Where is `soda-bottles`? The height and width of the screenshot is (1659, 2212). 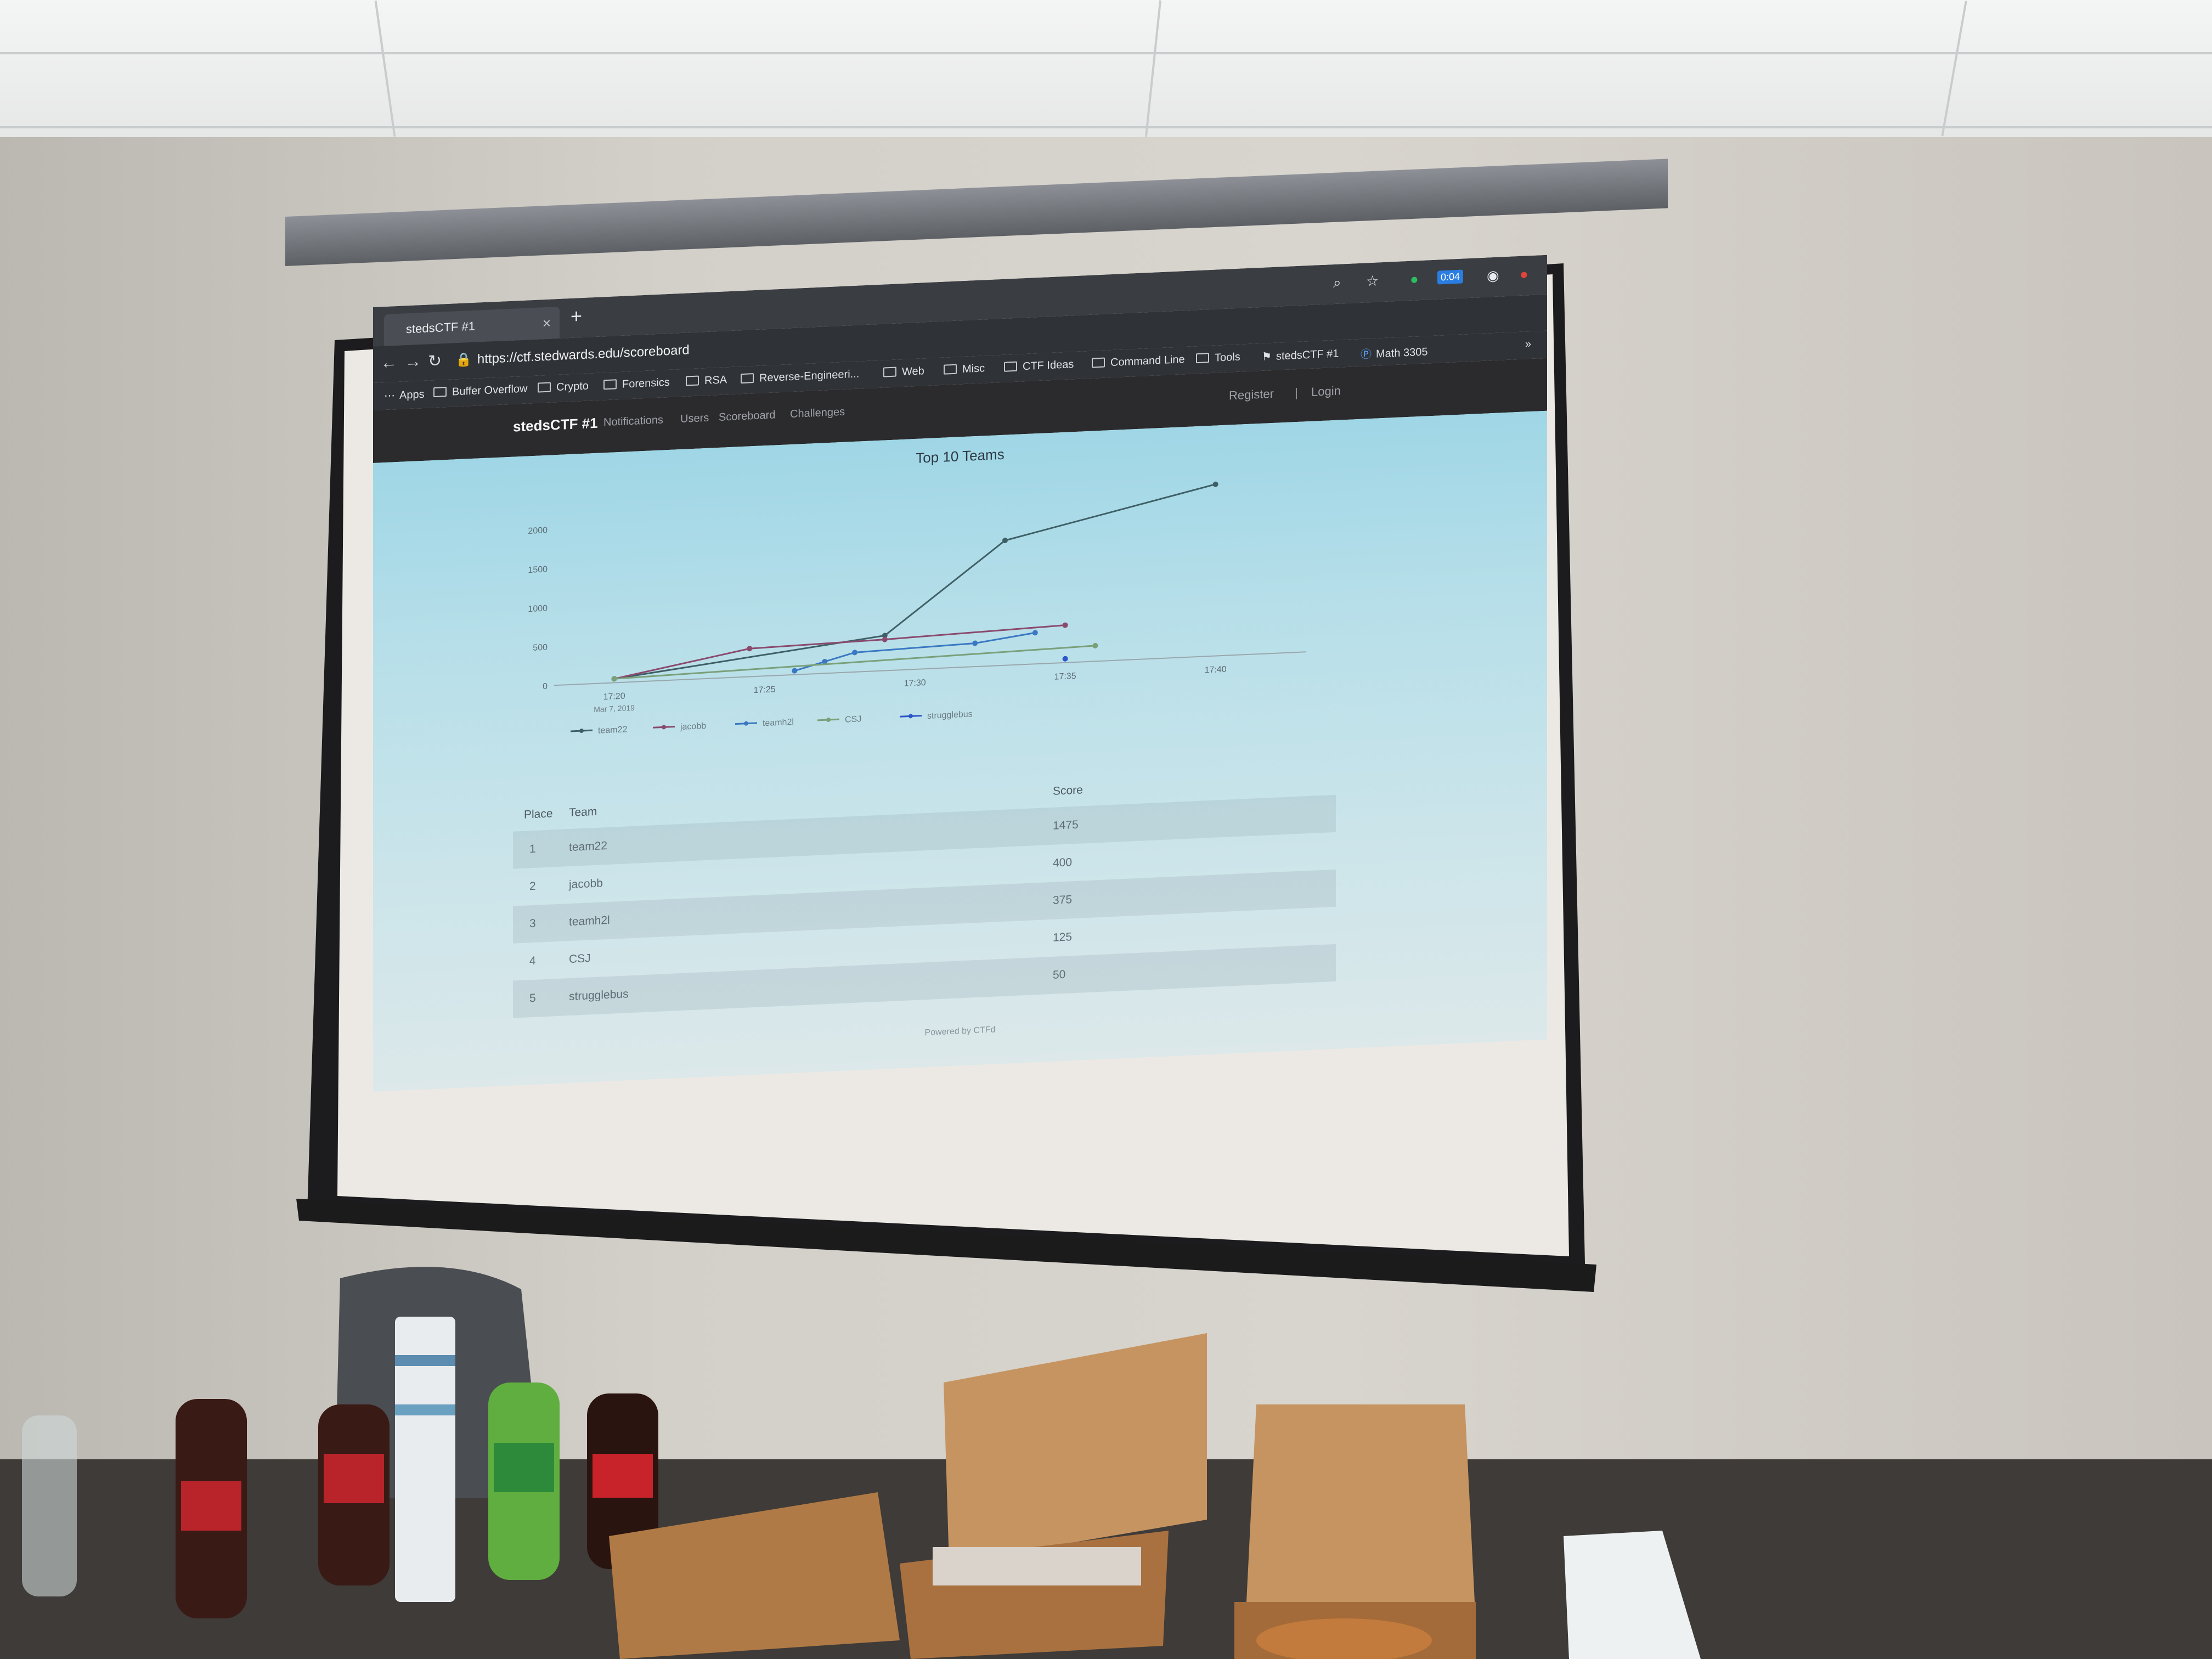
soda-bottles is located at coordinates (340, 1500).